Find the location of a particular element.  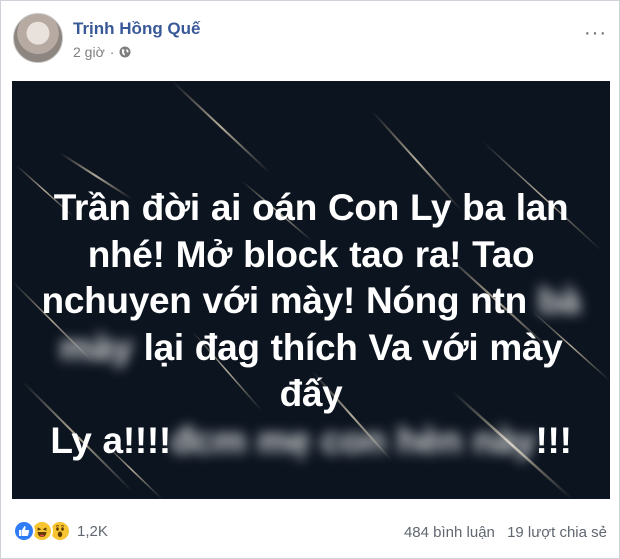

share-count: 19 lượt chia sẻ is located at coordinates (557, 532).